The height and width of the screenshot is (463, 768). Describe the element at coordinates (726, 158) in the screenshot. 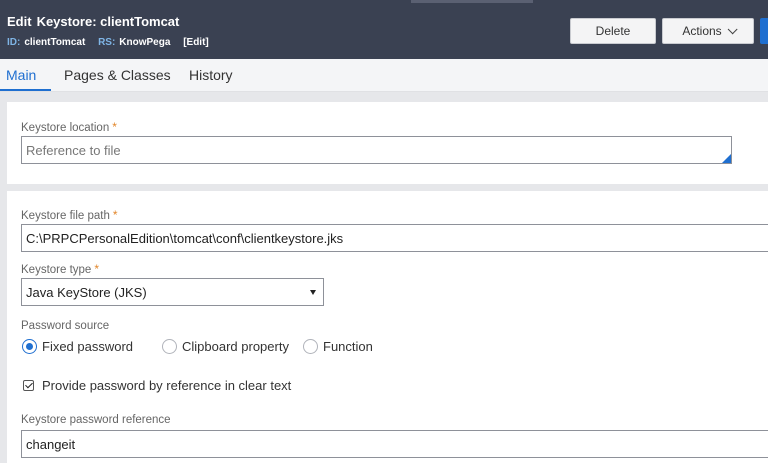

I see `autocomplete-corner-icon` at that location.